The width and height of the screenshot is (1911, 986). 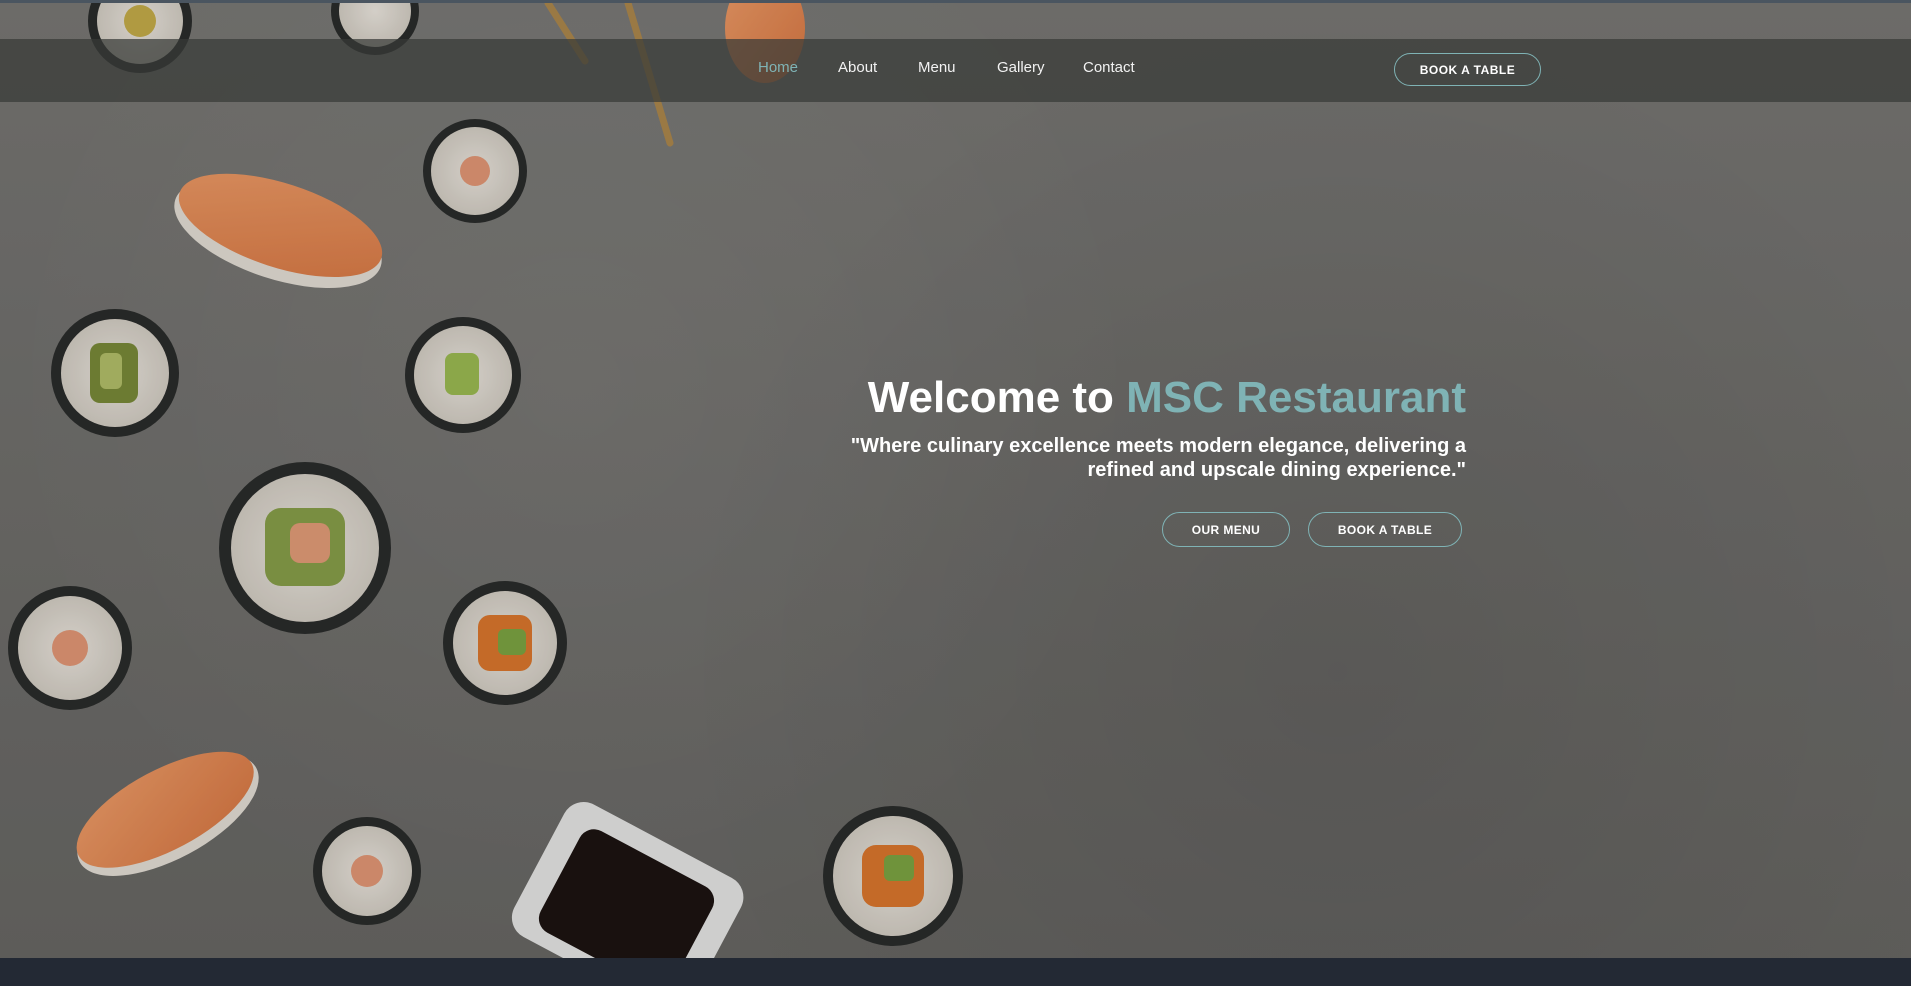 I want to click on nav-link-menu: Menu, so click(x=937, y=67).